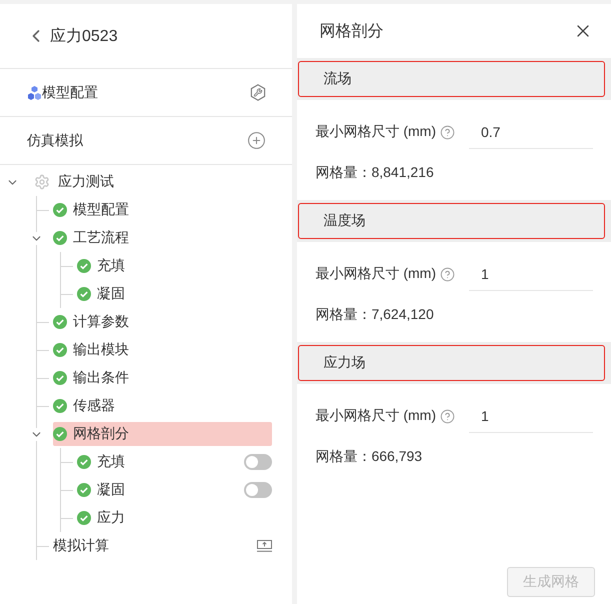 The height and width of the screenshot is (604, 611). What do you see at coordinates (162, 238) in the screenshot?
I see `tree-item: 工艺流程` at bounding box center [162, 238].